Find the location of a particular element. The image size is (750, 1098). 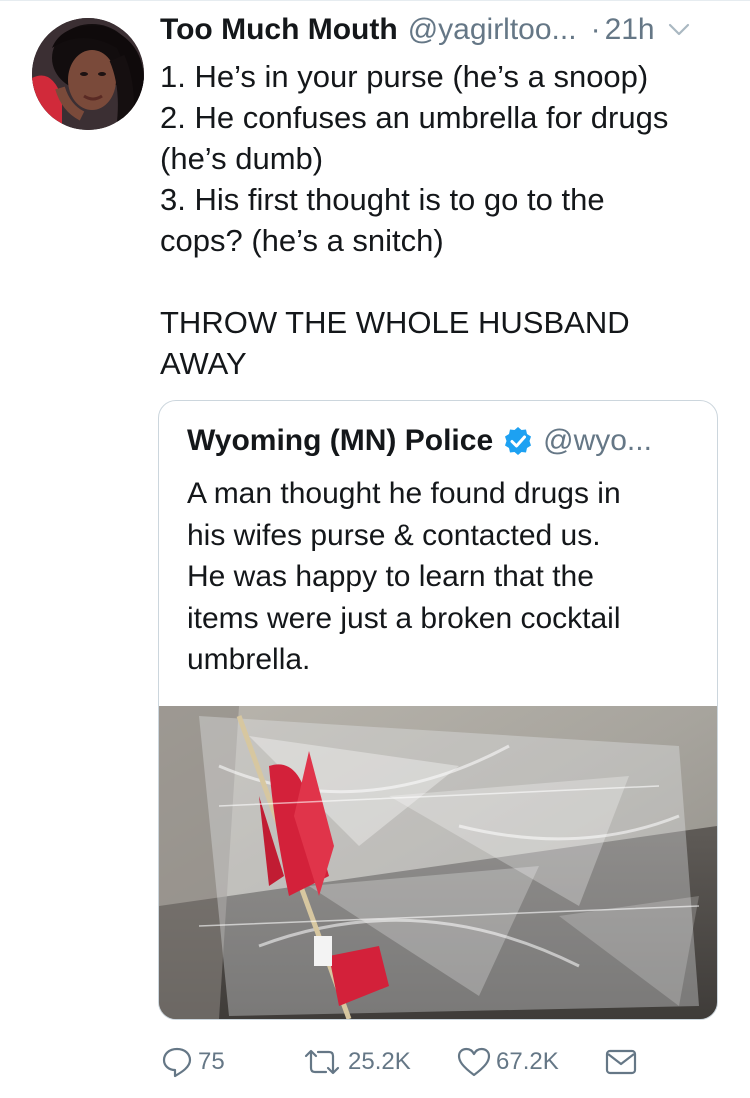

quoted-line: his wifes purse & contacted us. is located at coordinates (394, 535).